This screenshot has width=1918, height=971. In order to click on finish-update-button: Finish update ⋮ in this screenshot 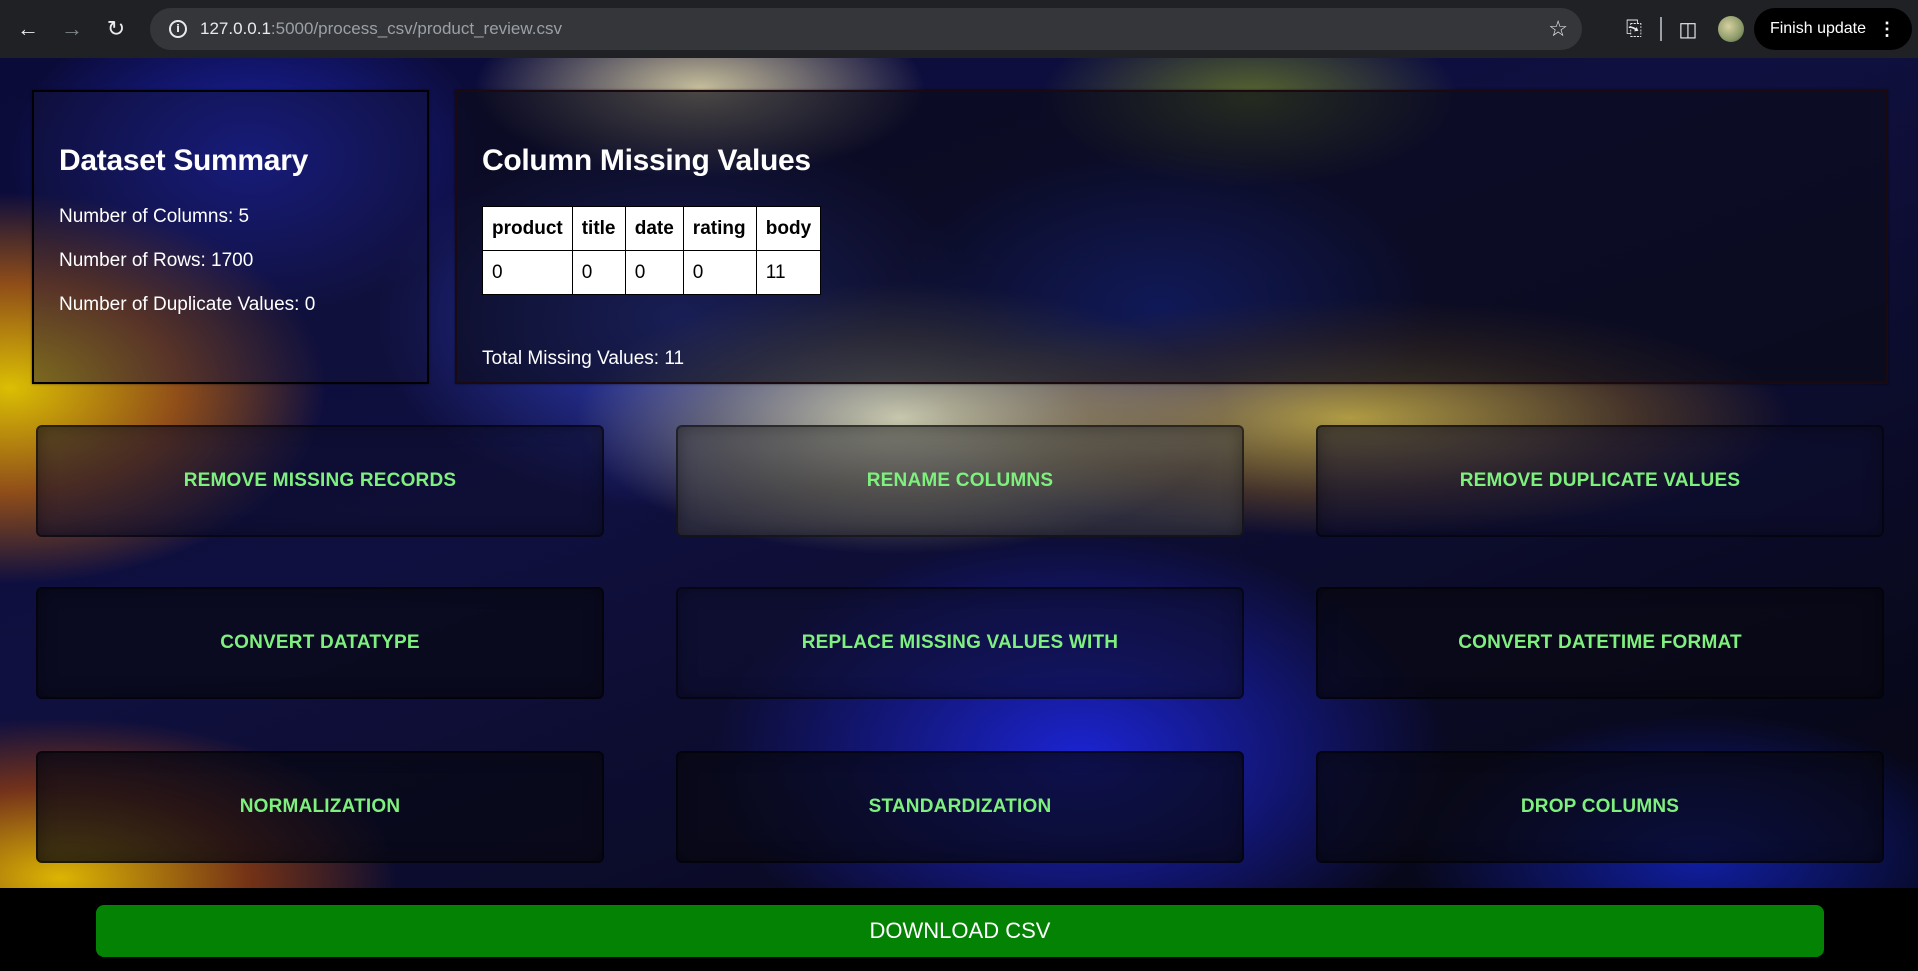, I will do `click(1832, 29)`.